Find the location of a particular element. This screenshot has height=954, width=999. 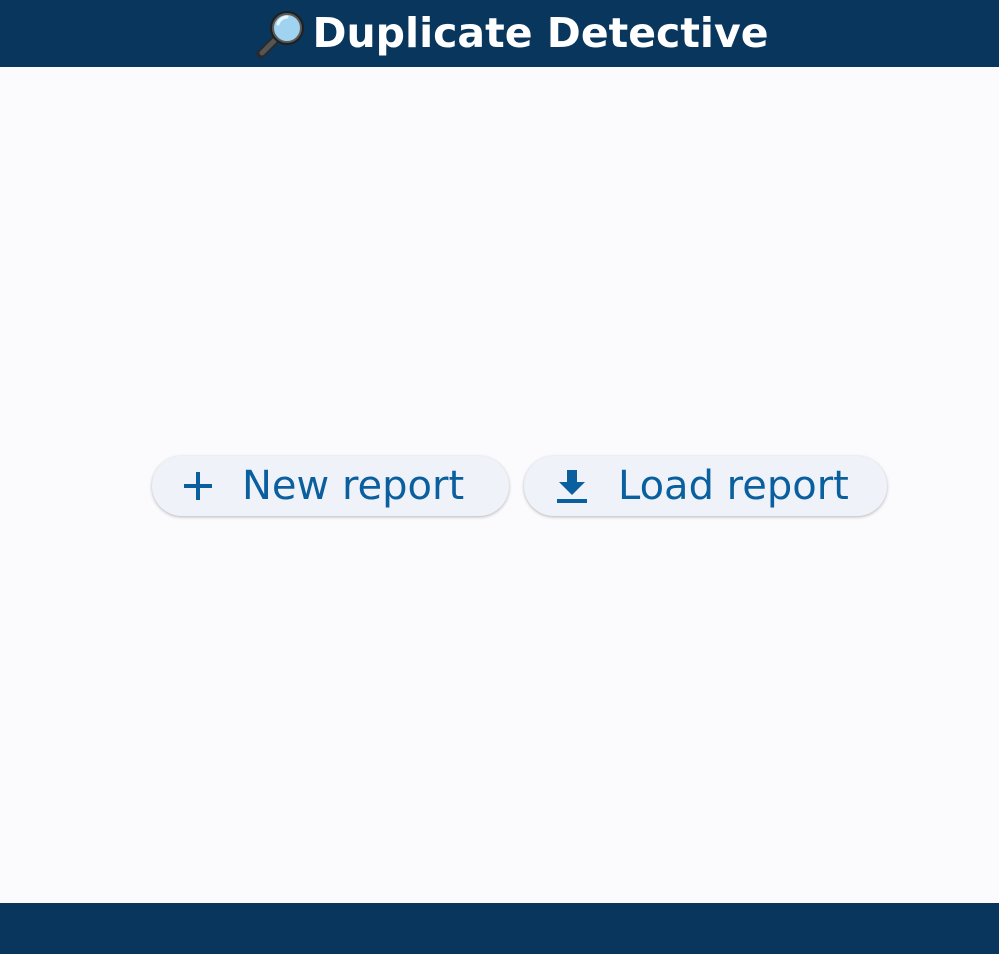

app-title: Duplicate Detective is located at coordinates (540, 33).